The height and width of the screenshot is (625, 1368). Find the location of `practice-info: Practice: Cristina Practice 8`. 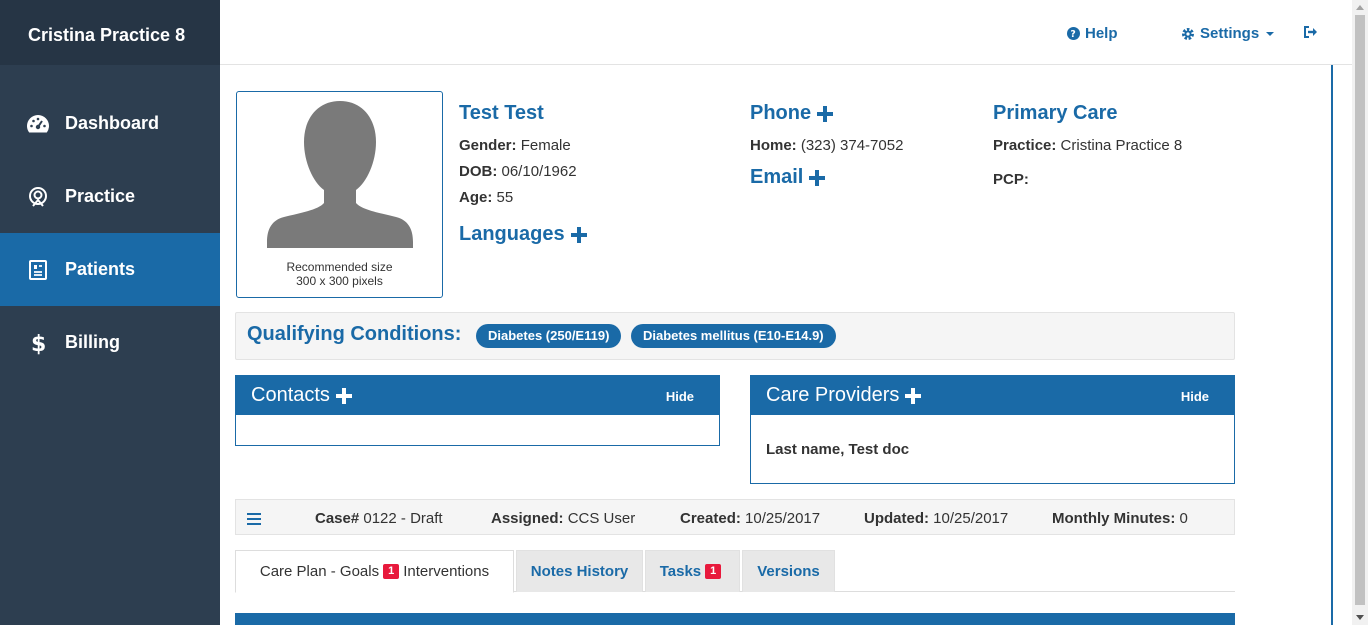

practice-info: Practice: Cristina Practice 8 is located at coordinates (1087, 145).